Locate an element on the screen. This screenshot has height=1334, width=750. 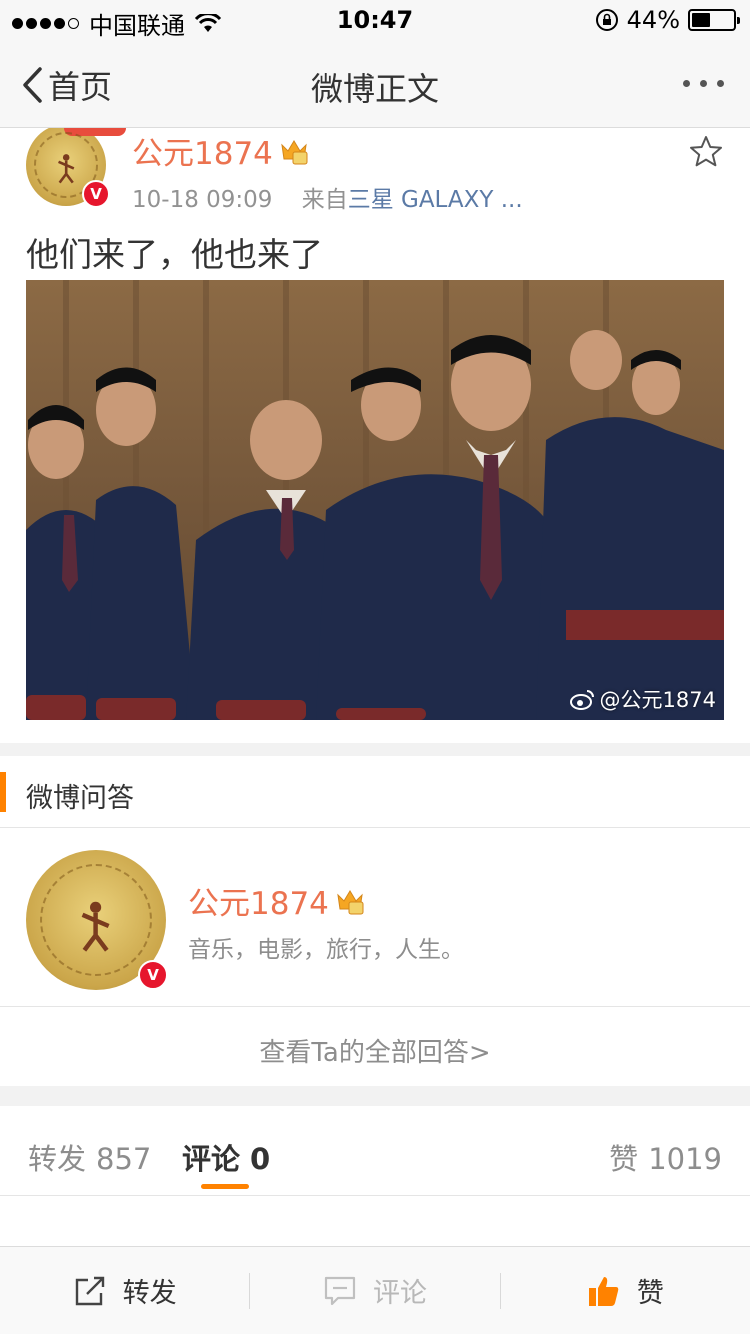
tab-comment-count: 0 is located at coordinates (260, 1159).